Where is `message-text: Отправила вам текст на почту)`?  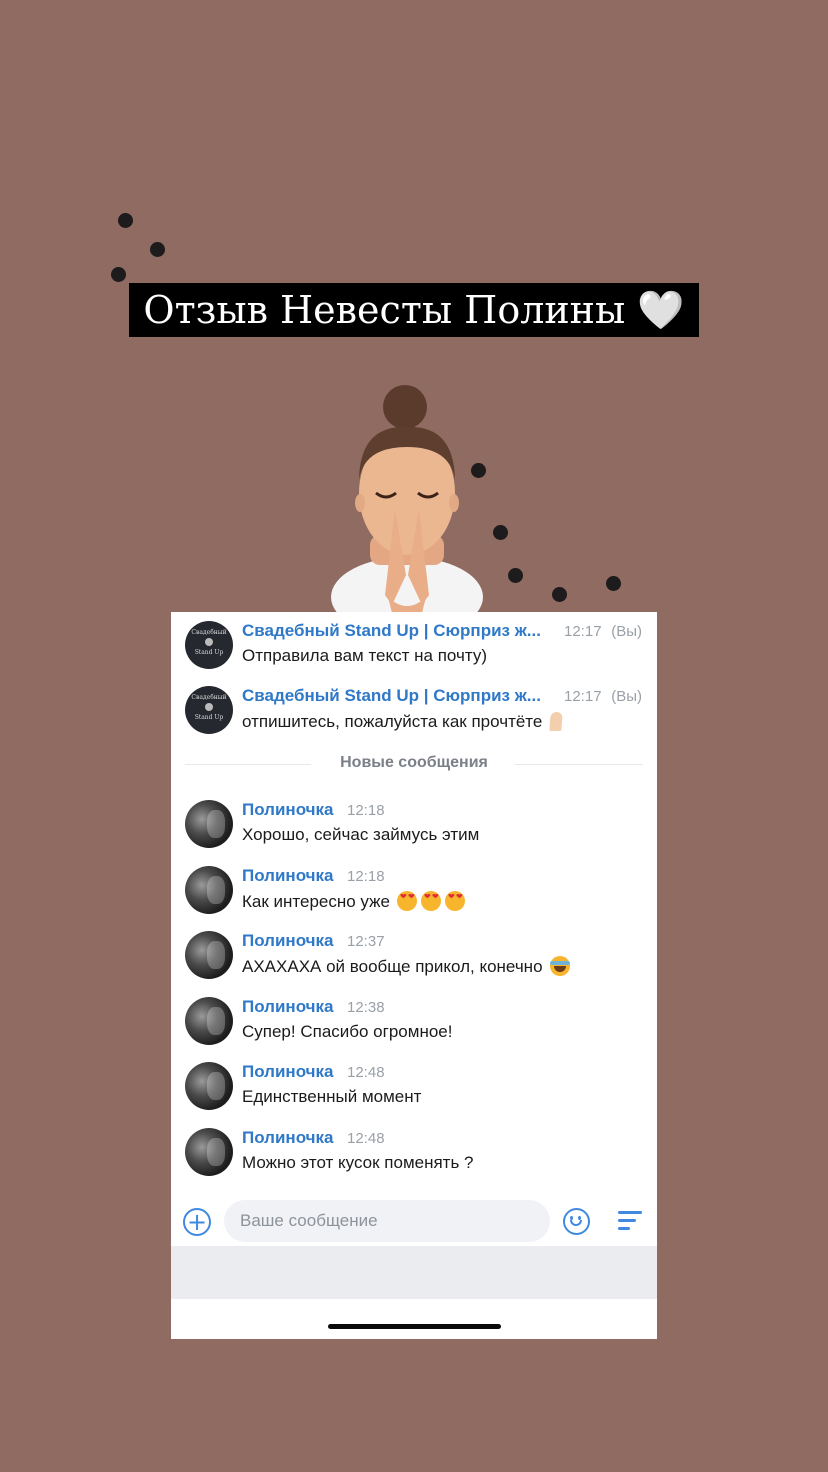
message-text: Отправила вам текст на почту) is located at coordinates (364, 655).